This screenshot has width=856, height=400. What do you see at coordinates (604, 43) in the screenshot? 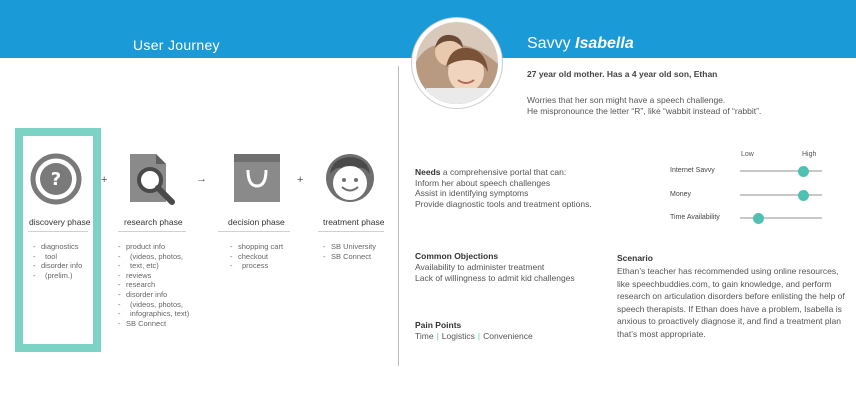
I see `persona-title-name: Isabella` at bounding box center [604, 43].